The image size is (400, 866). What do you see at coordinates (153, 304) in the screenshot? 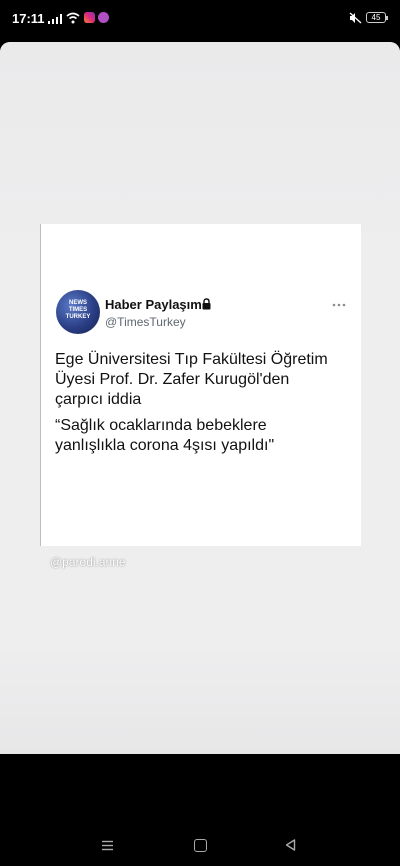
I see `display-name: Haber Paylaşım` at bounding box center [153, 304].